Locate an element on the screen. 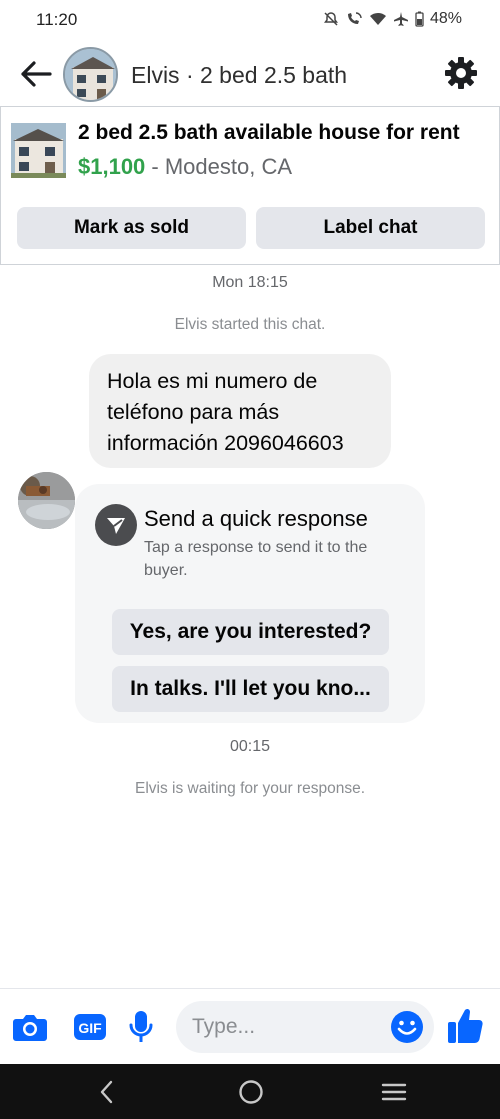  gear-icon is located at coordinates (461, 73).